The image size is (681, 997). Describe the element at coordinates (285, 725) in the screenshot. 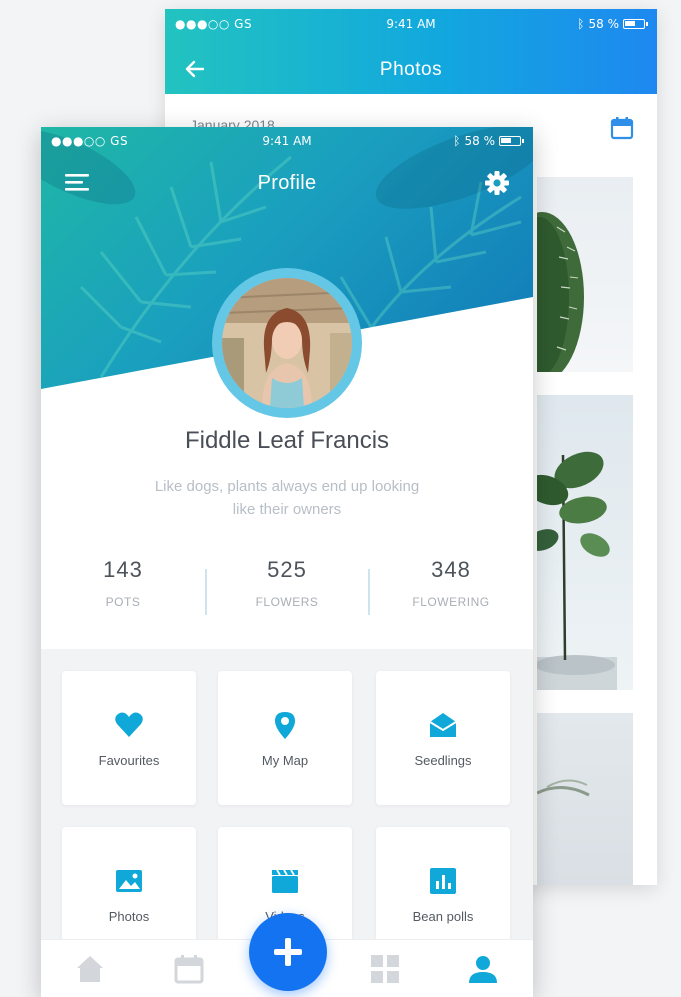

I see `map-pin-icon` at that location.